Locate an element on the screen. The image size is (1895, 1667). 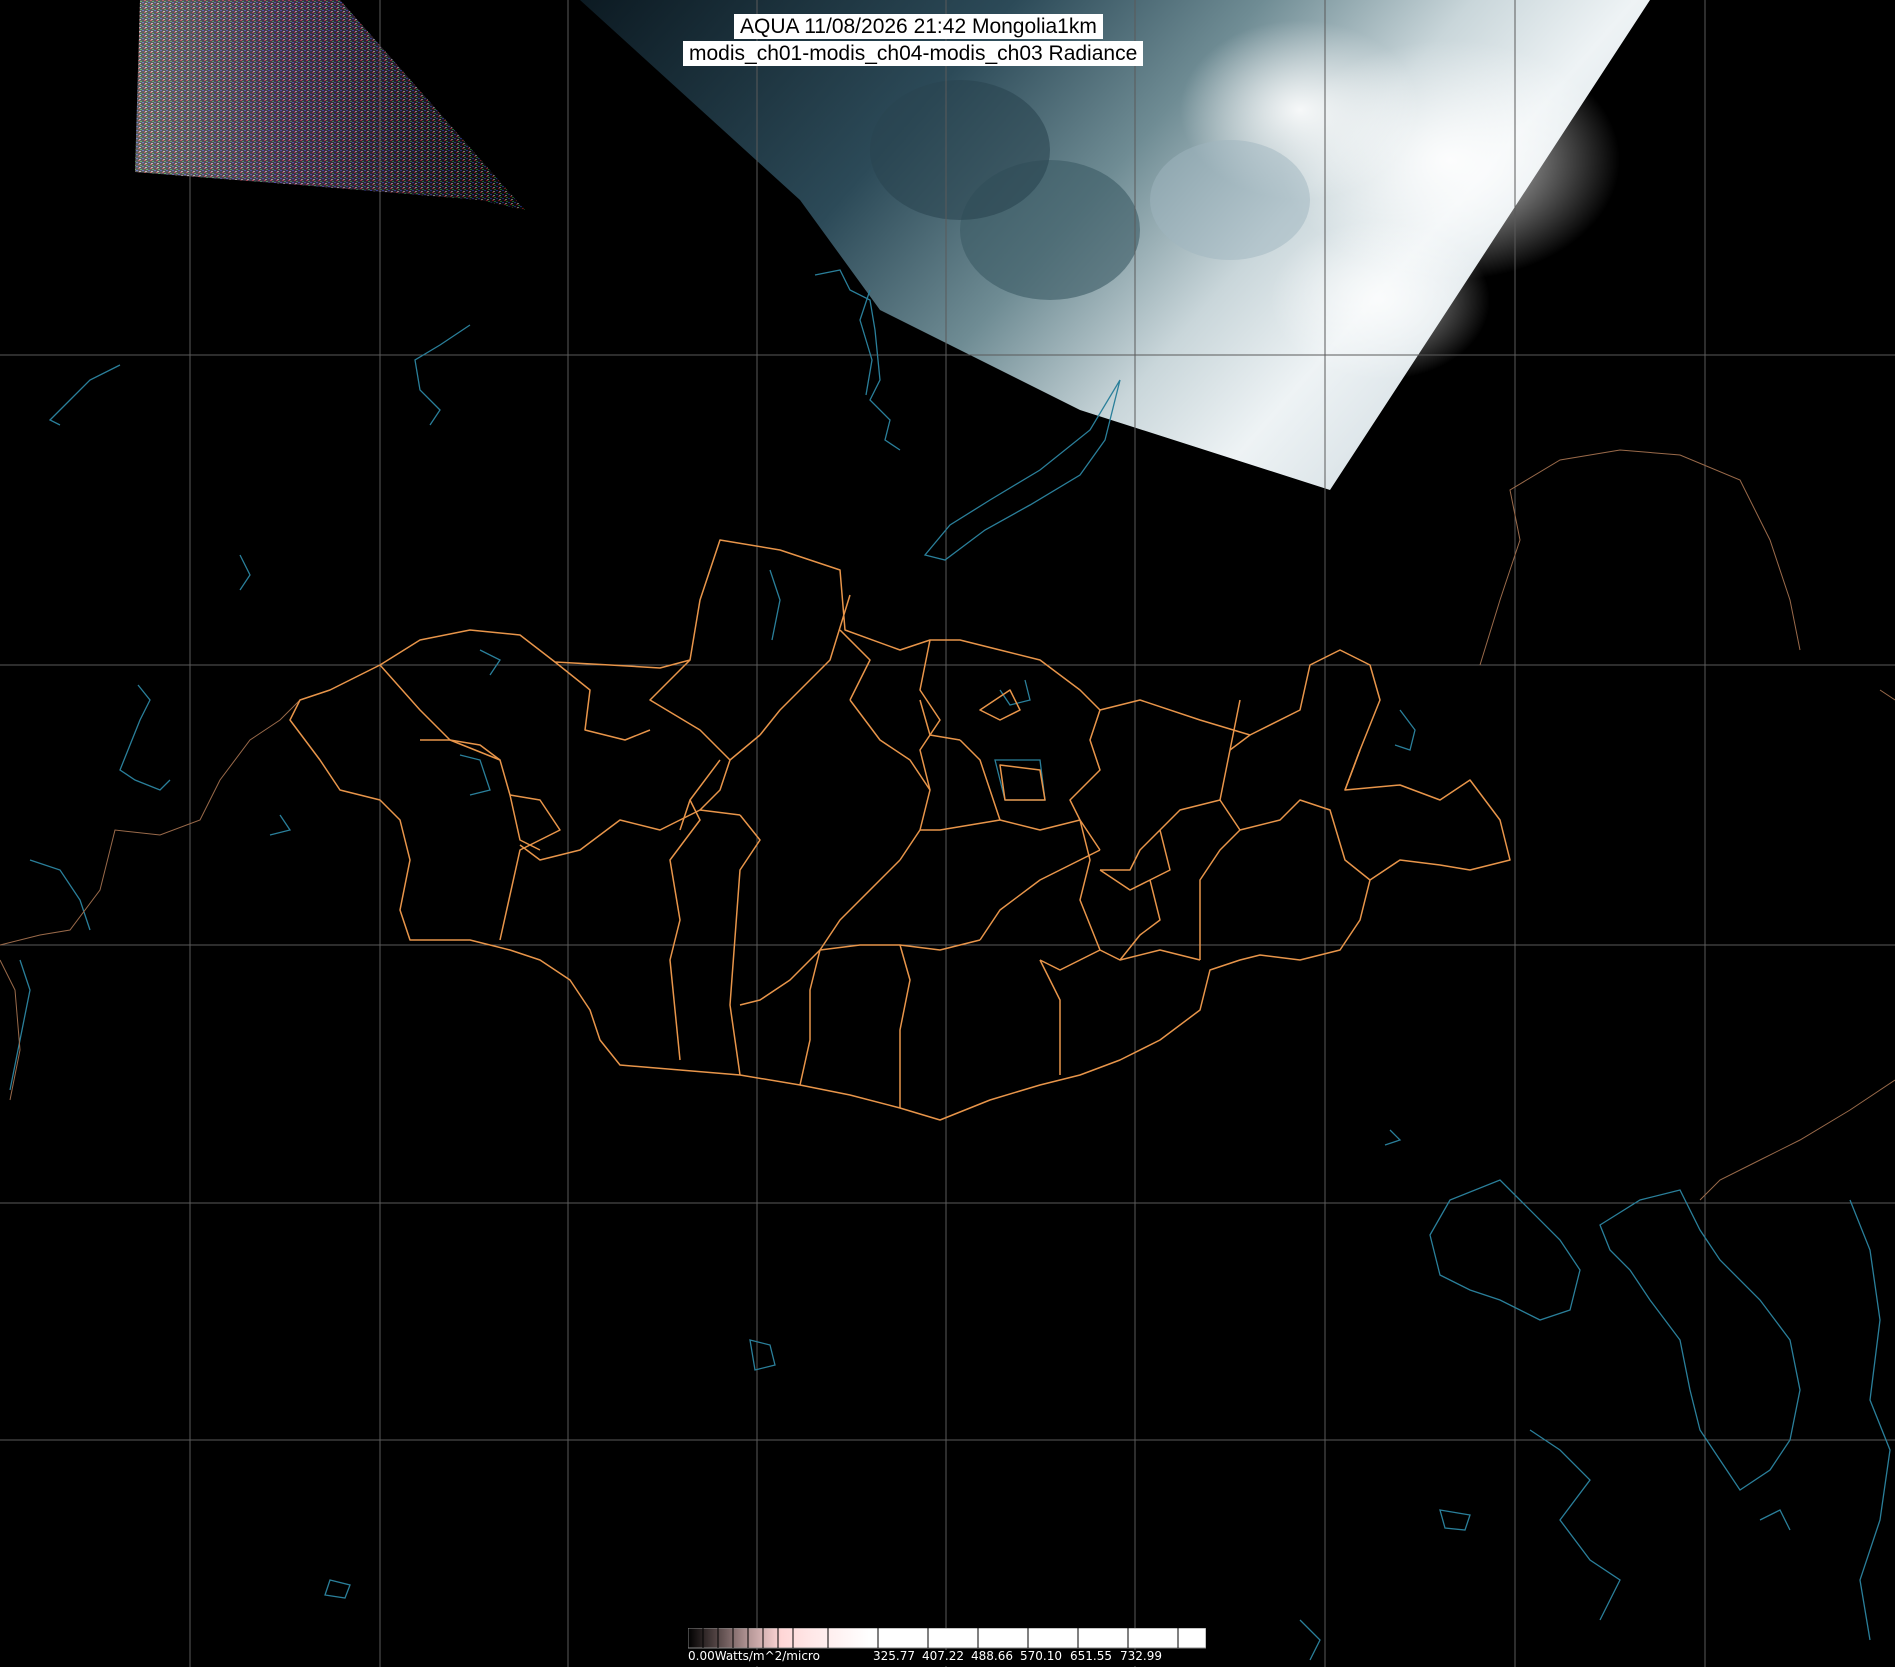
colorbar-tick-label: 407.22 is located at coordinates (943, 1656).